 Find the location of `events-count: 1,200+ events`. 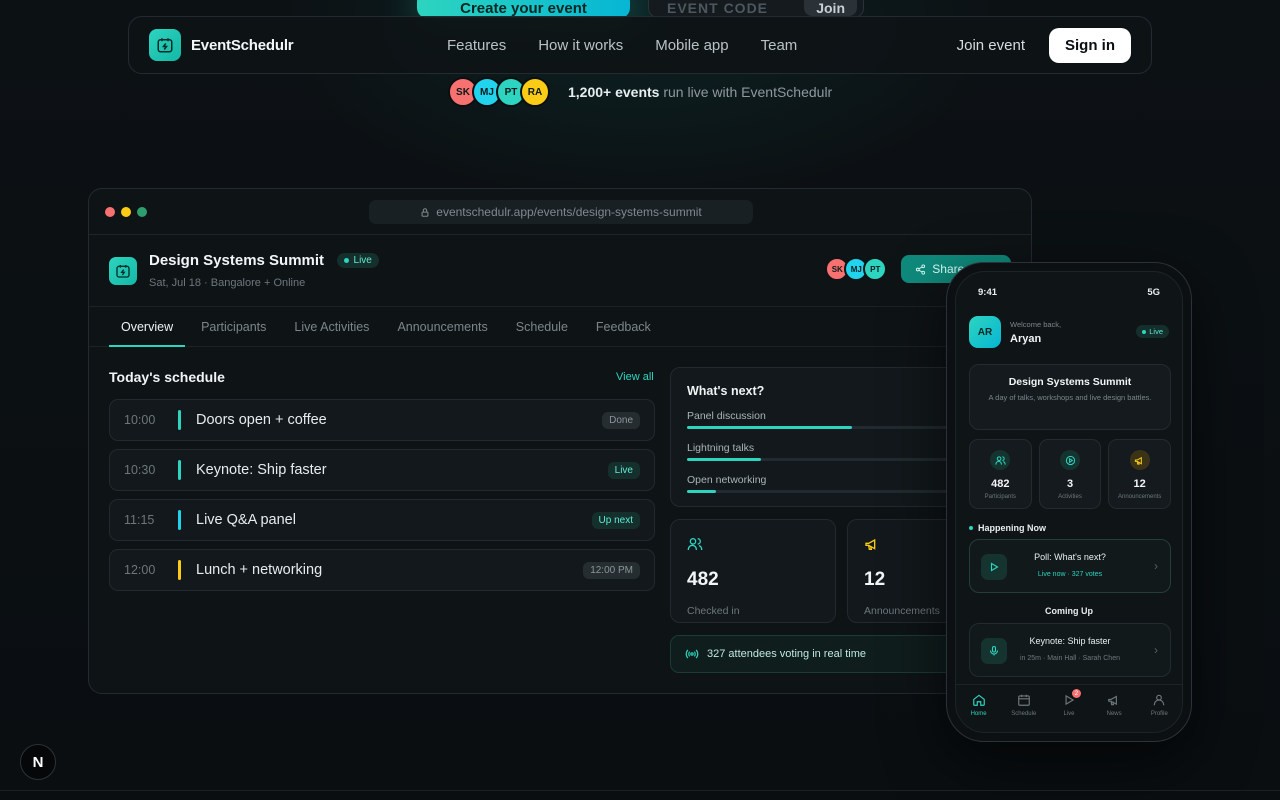

events-count: 1,200+ events is located at coordinates (614, 92).